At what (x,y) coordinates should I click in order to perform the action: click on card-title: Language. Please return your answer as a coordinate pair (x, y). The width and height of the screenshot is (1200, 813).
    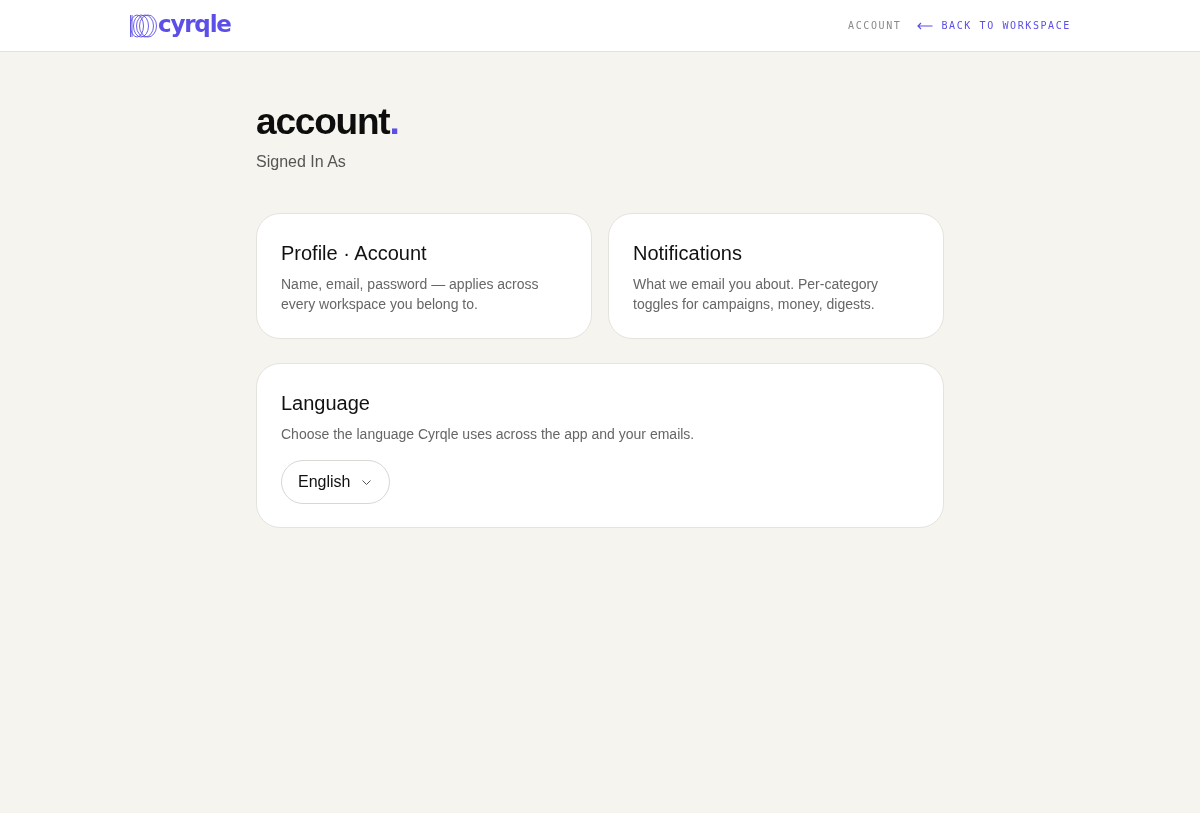
    Looking at the image, I should click on (326, 403).